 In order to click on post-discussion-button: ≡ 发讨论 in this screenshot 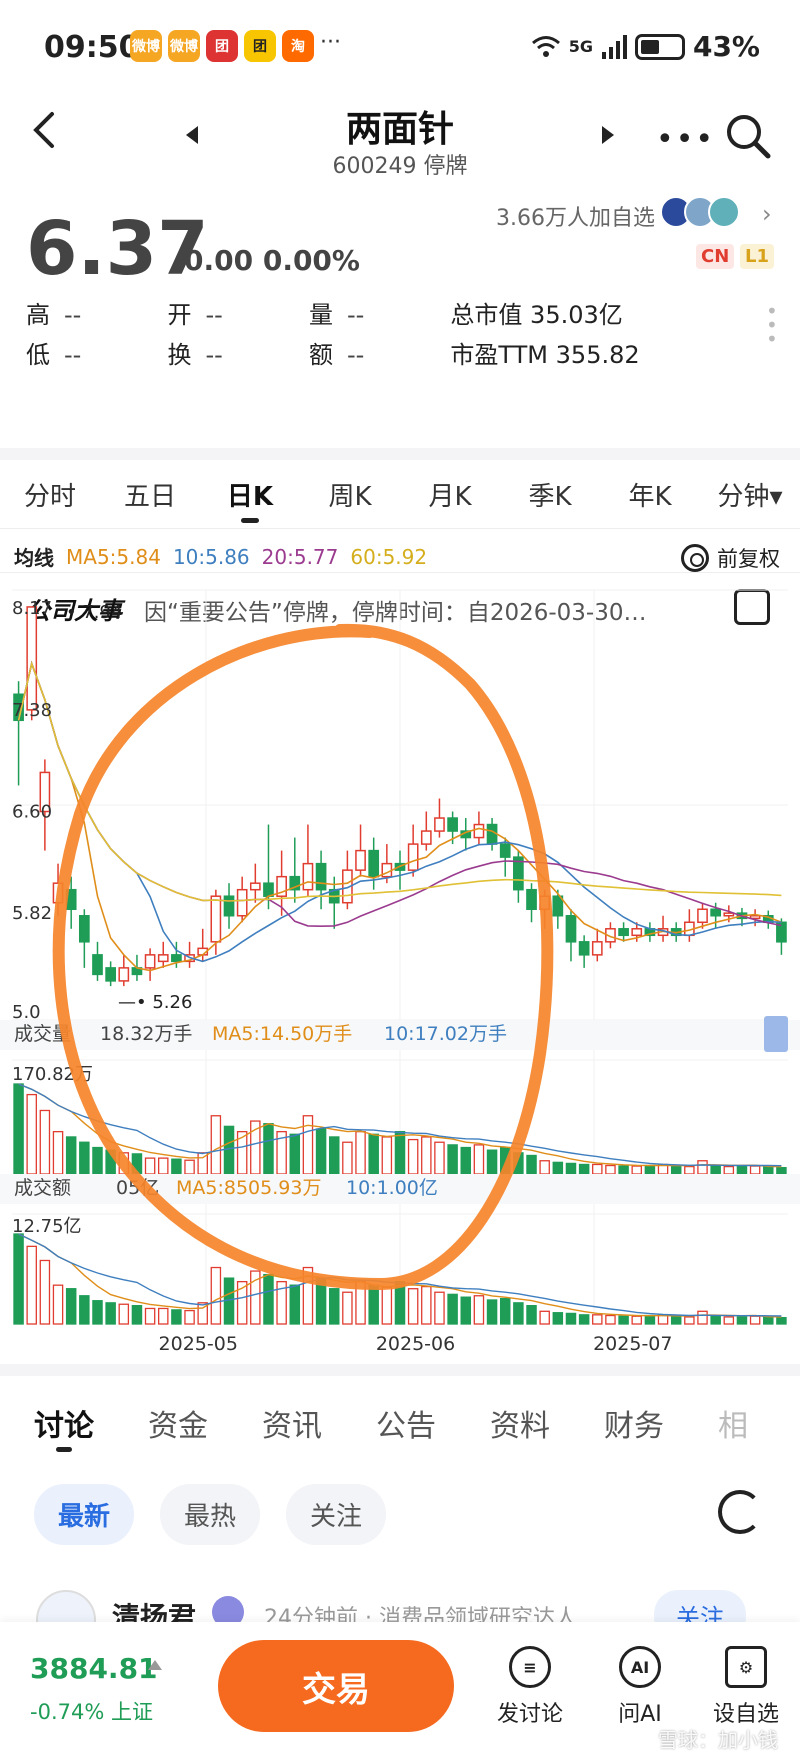, I will do `click(530, 1687)`.